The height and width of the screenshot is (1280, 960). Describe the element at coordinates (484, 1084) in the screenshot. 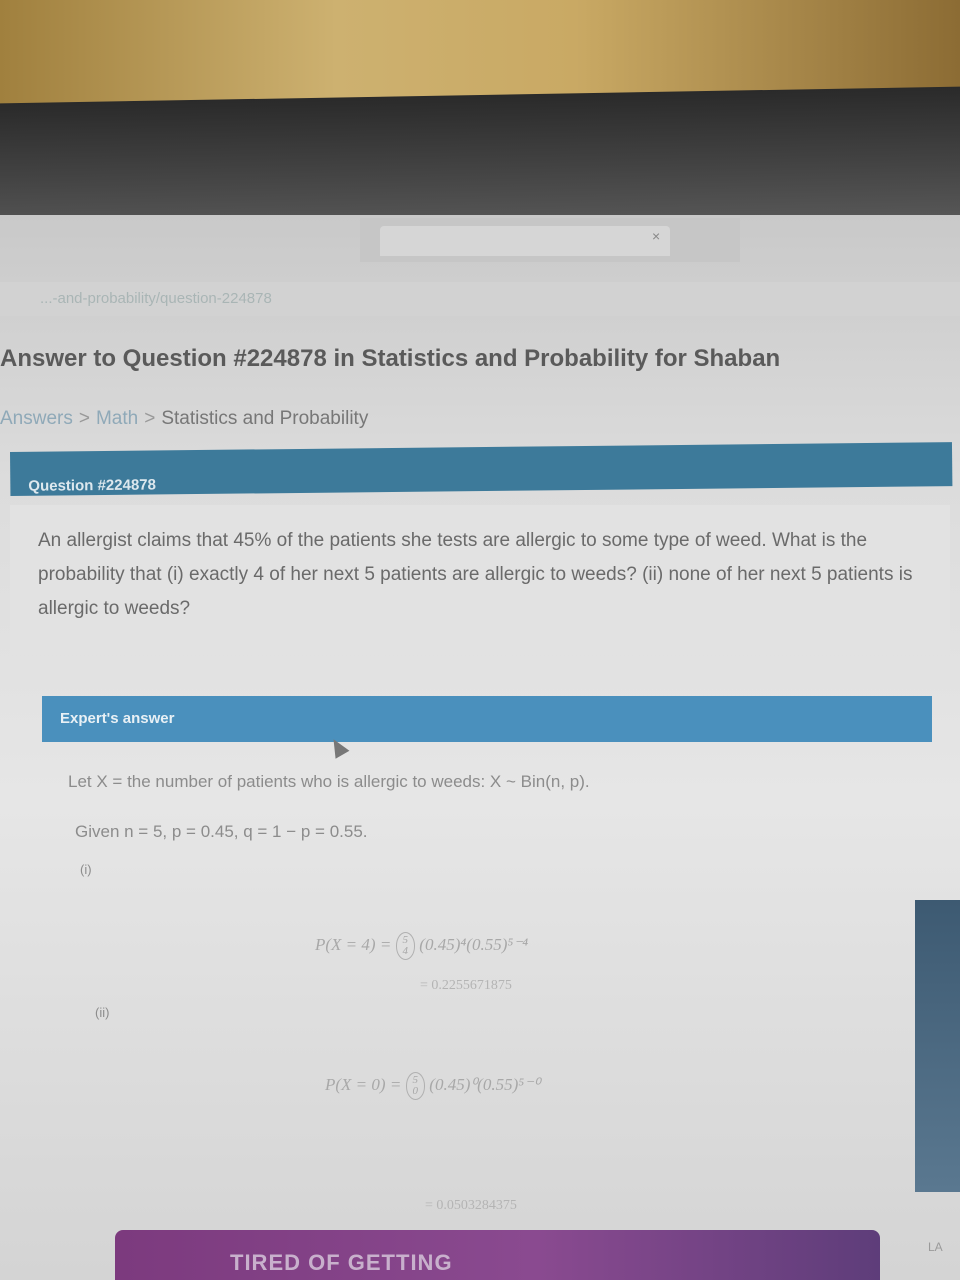

I see `formula-ii-rhs: (0.45)⁰(0.55)⁵⁻⁰` at that location.